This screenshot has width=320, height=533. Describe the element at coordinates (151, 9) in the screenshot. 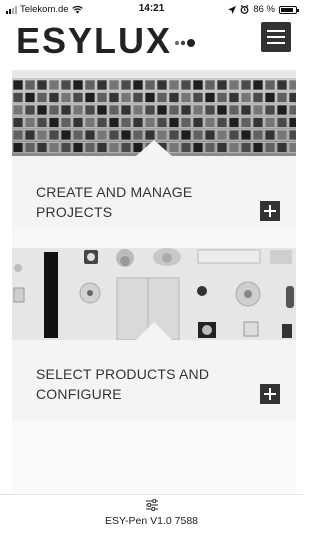

I see `status-bar: Telekom.de 14:21 86 %` at that location.